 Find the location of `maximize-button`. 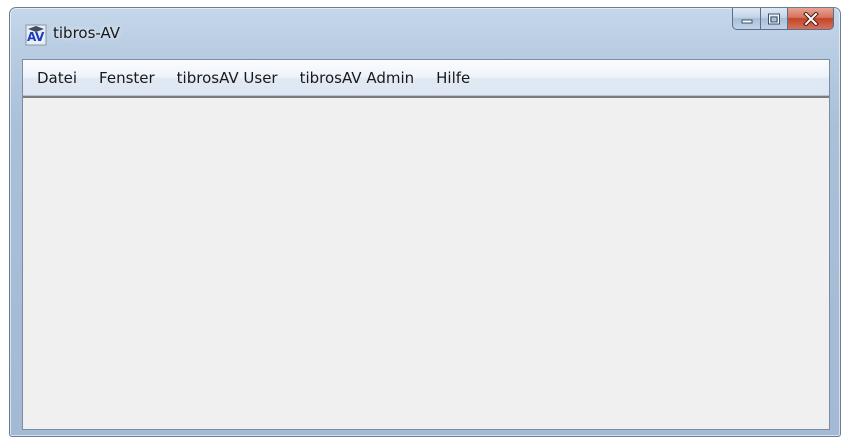

maximize-button is located at coordinates (774, 19).